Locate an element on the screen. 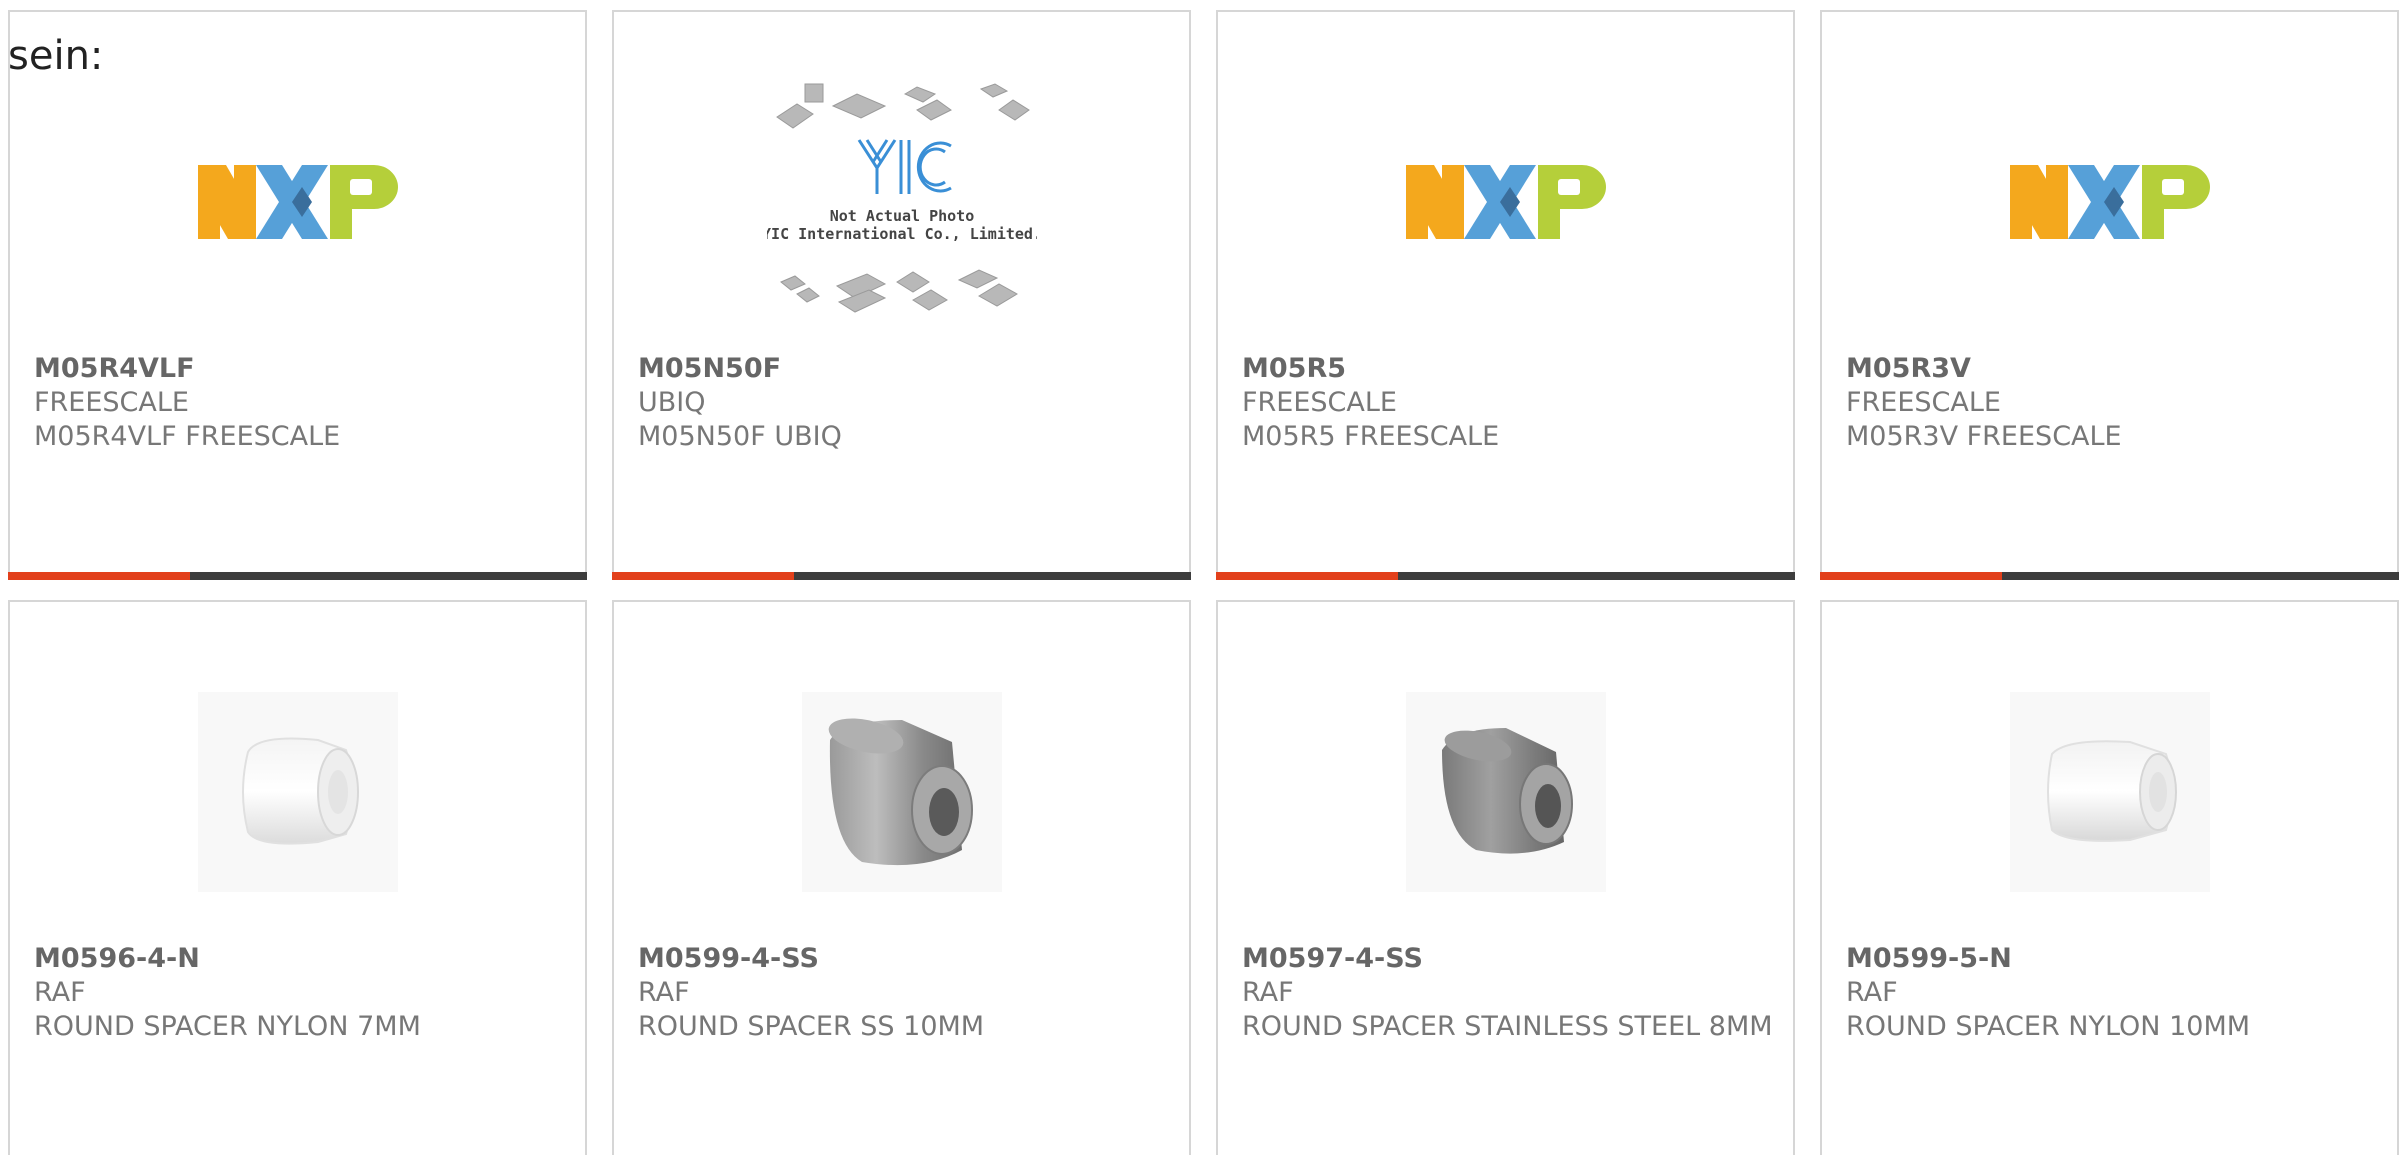 The image size is (2400, 1155). intro-text: sein: is located at coordinates (56, 56).